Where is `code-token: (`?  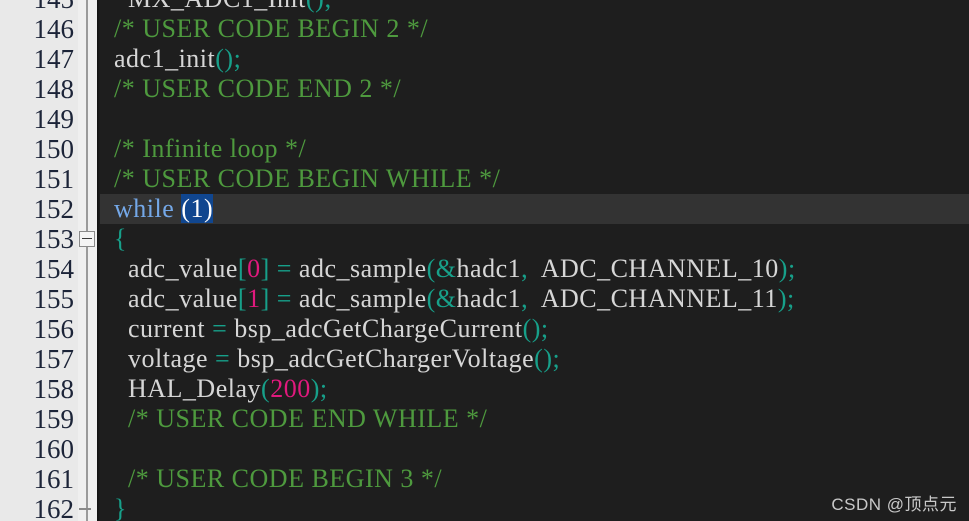
code-token: ( is located at coordinates (266, 388).